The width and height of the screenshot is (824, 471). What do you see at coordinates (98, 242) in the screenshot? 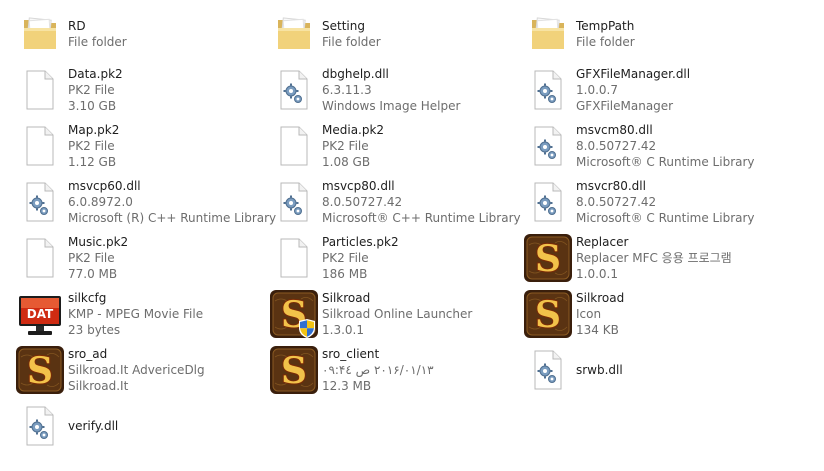
I see `file-name: Music.pk2` at bounding box center [98, 242].